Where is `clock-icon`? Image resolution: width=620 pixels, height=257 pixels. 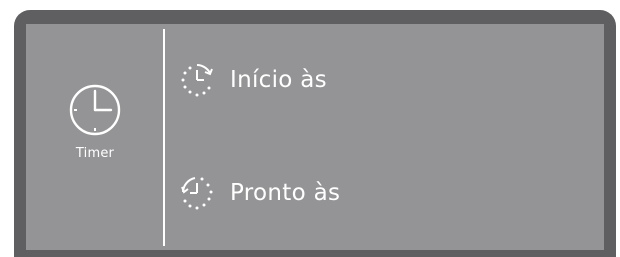
clock-icon is located at coordinates (95, 110).